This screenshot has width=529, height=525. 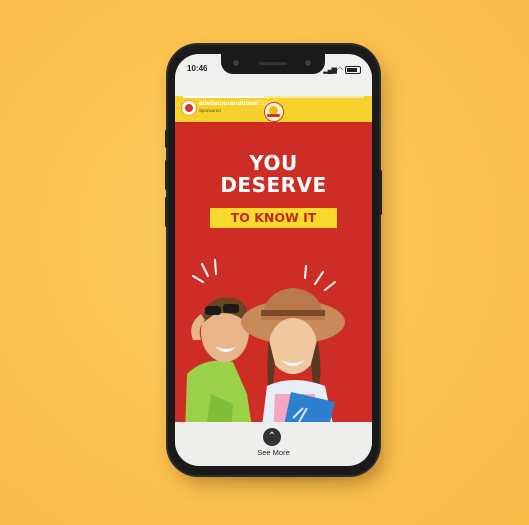 I want to click on story-username: adellatourandtravel 21m, so click(x=236, y=103).